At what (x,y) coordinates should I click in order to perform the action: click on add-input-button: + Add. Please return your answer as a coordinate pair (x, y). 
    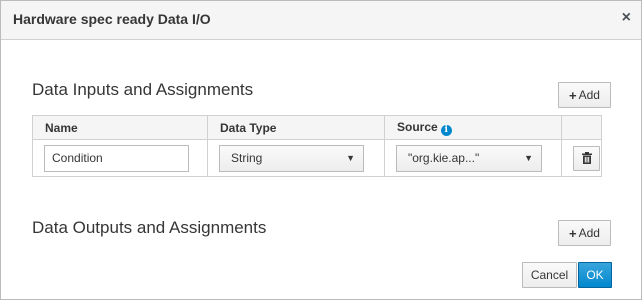
    Looking at the image, I should click on (584, 95).